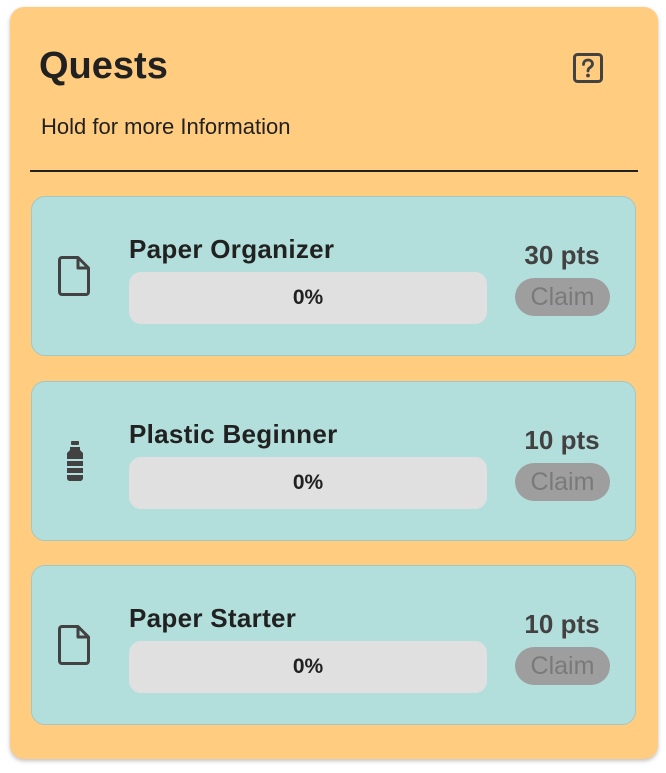  I want to click on help-box-icon, so click(588, 68).